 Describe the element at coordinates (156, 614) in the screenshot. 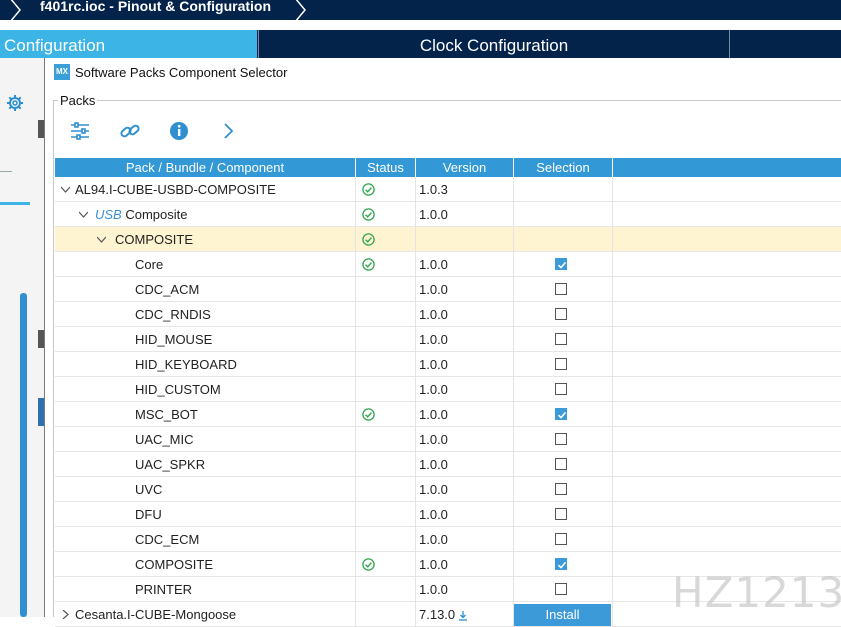

I see `component-name: Cesanta.I-CUBE-Mongoose` at that location.